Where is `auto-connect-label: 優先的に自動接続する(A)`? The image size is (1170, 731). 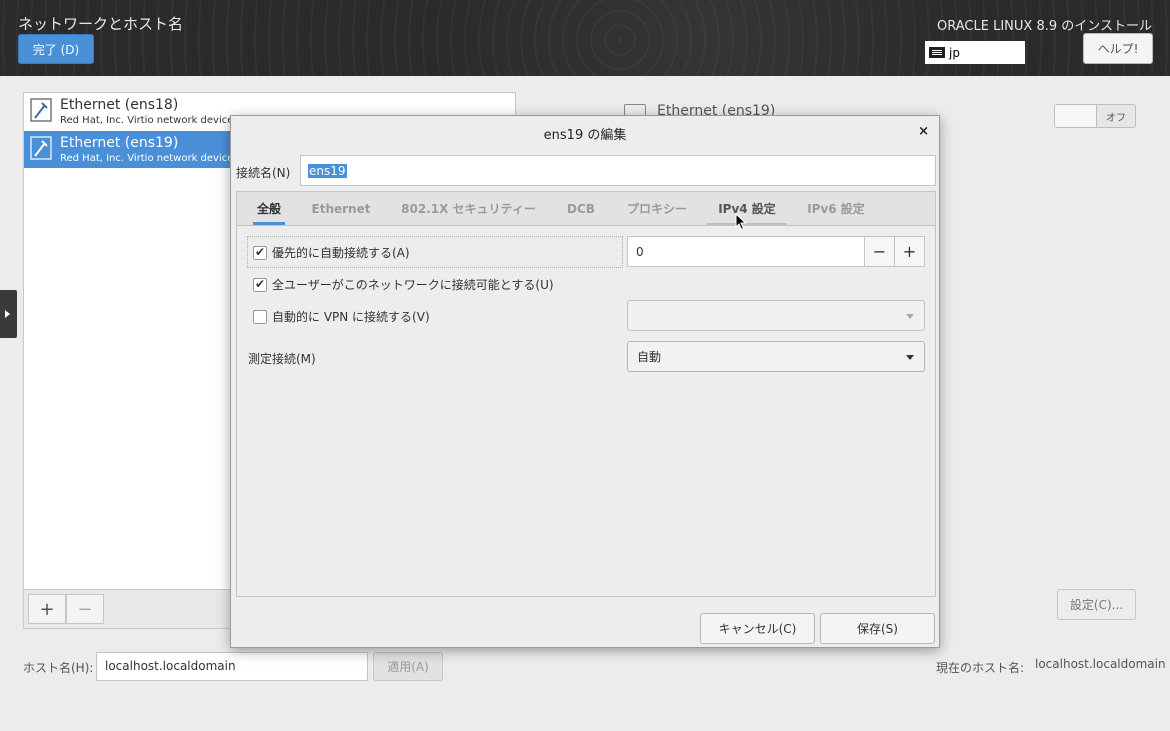
auto-connect-label: 優先的に自動接続する(A) is located at coordinates (341, 253).